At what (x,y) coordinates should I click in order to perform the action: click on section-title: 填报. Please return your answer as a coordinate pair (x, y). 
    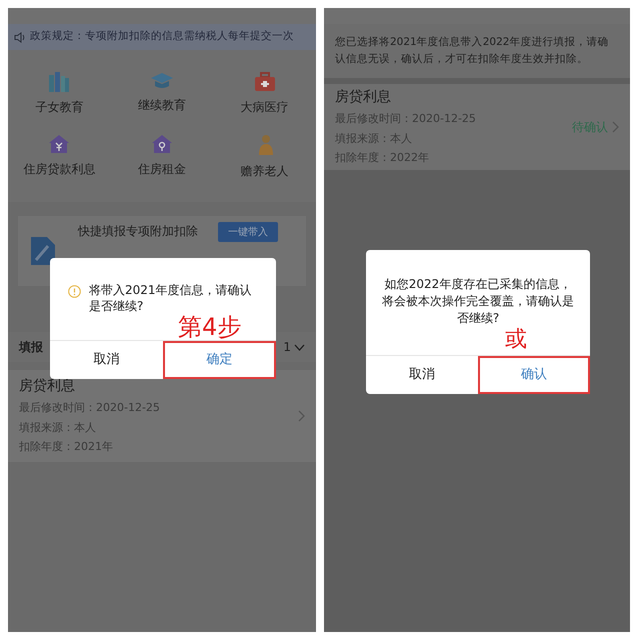
    Looking at the image, I should click on (31, 347).